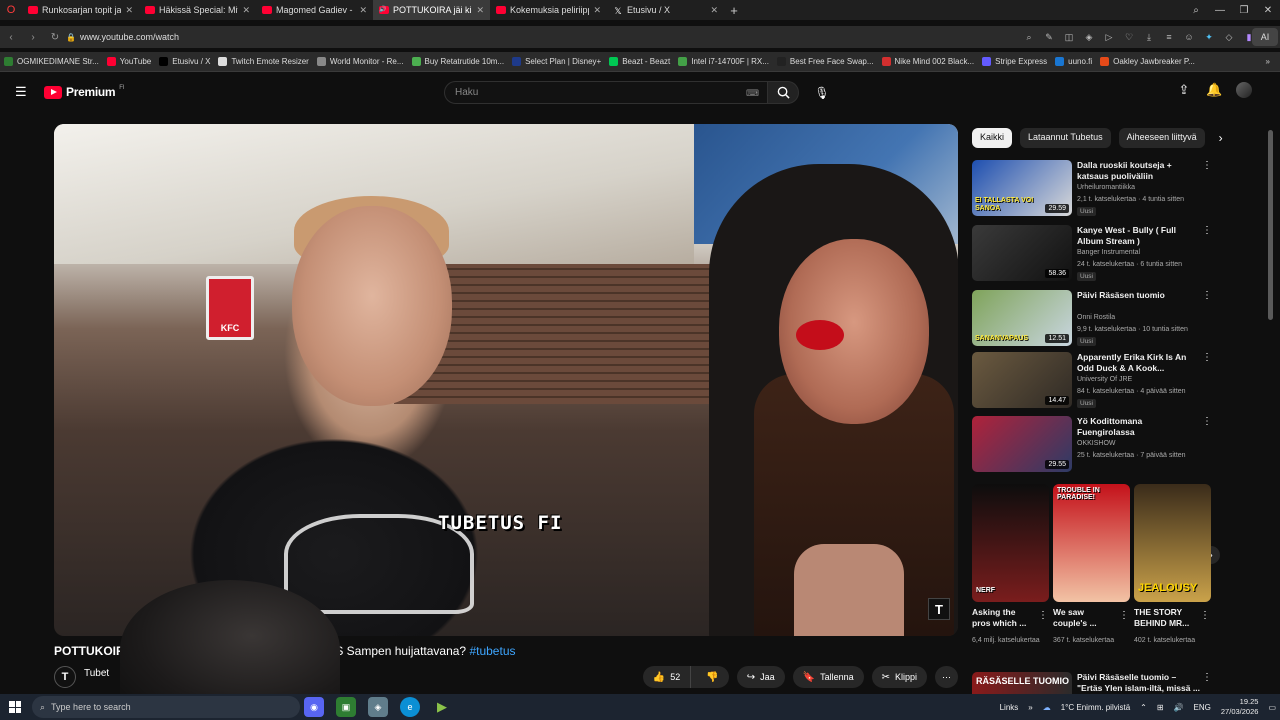 Image resolution: width=1280 pixels, height=720 pixels. Describe the element at coordinates (11, 37) in the screenshot. I see `back-button: ‹` at that location.